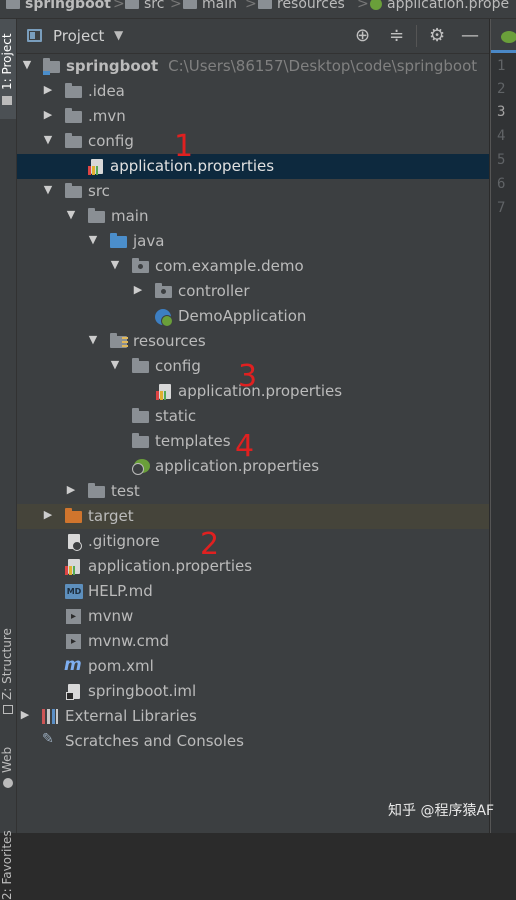 Image resolution: width=516 pixels, height=900 pixels. I want to click on tree-node-label: resources, so click(169, 341).